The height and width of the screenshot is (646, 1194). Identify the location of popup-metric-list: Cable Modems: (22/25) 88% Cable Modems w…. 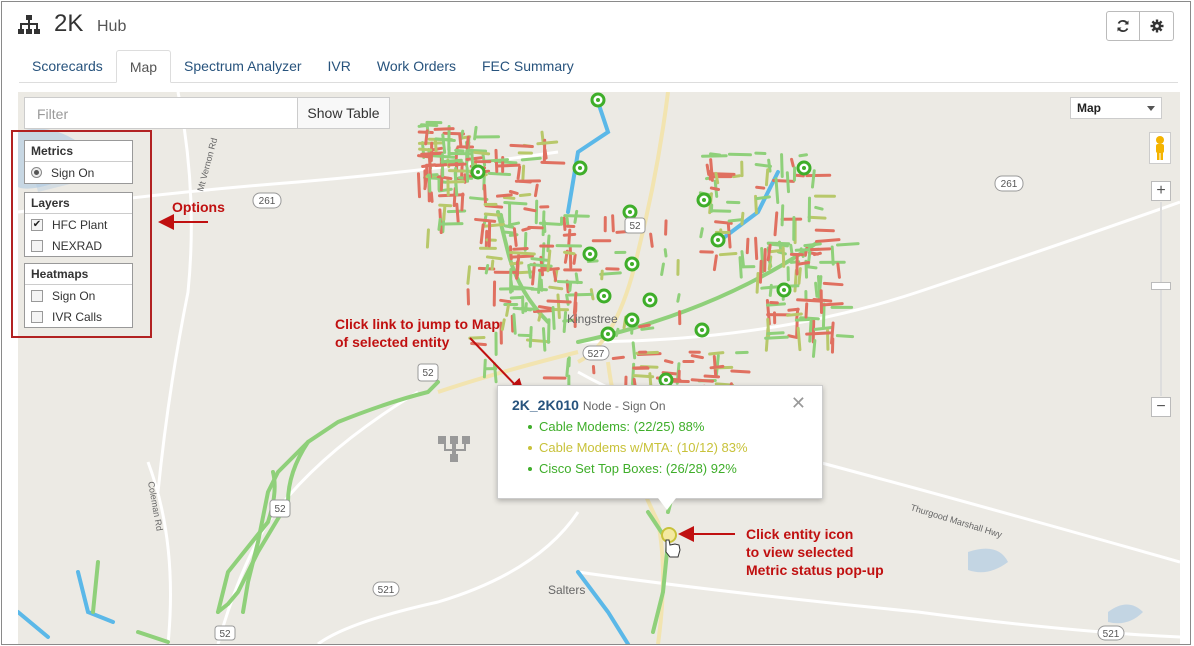
(638, 447).